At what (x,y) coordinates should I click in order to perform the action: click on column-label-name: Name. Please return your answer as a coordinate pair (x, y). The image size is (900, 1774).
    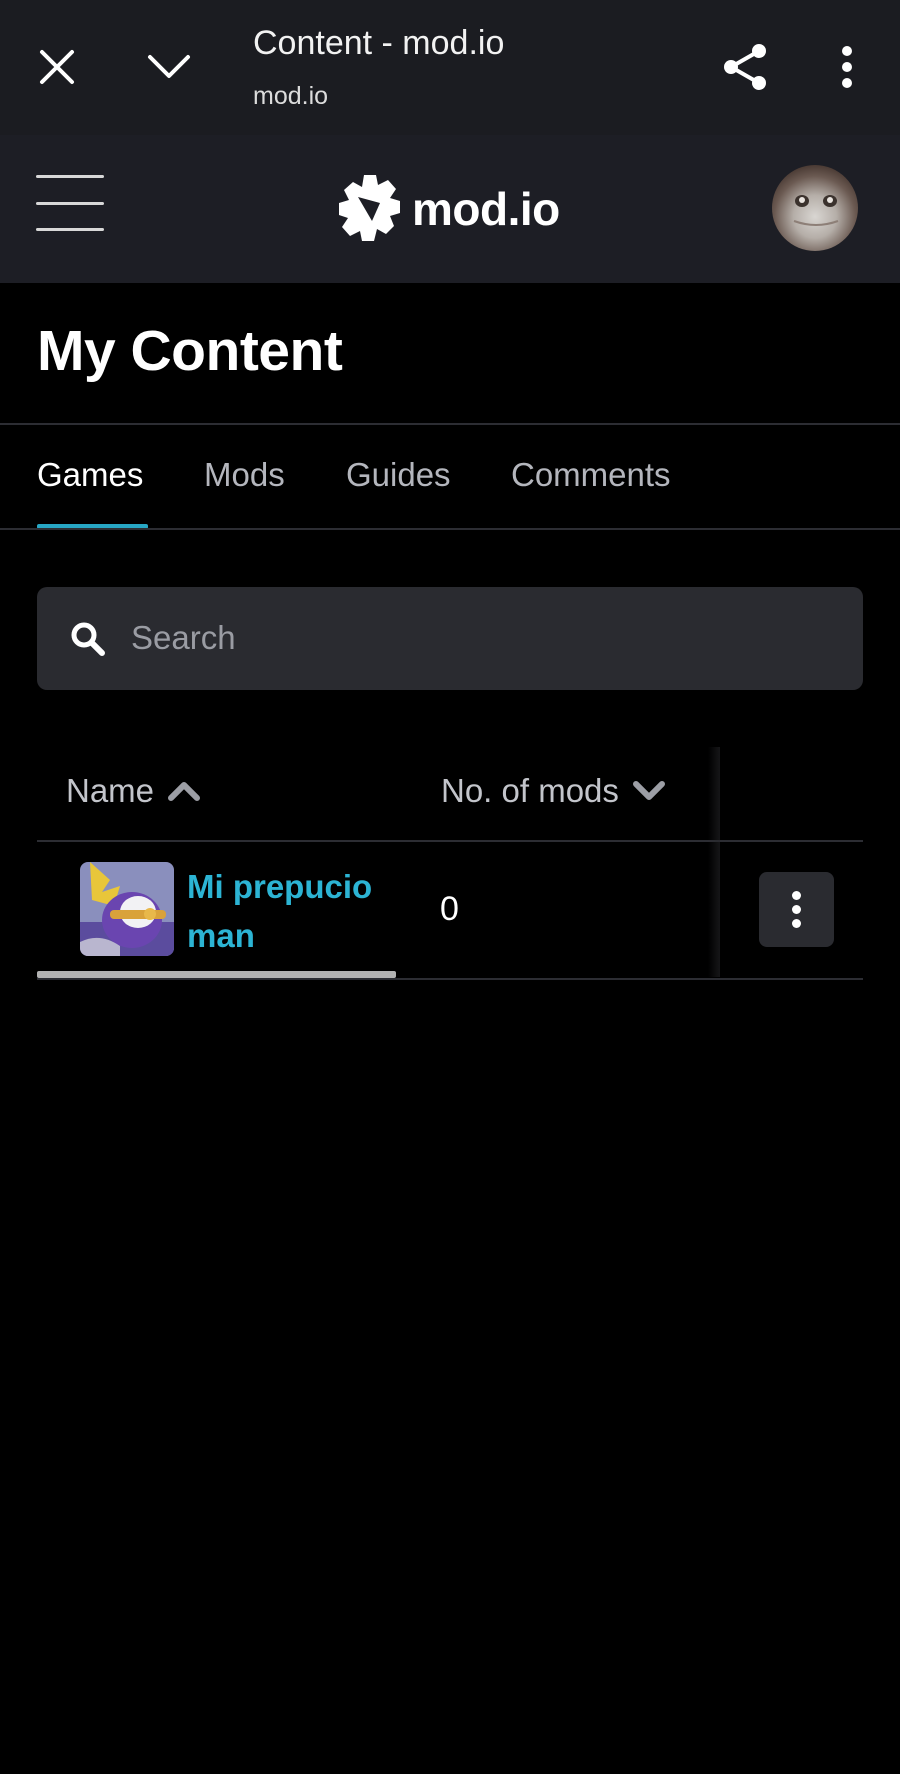
    Looking at the image, I should click on (110, 790).